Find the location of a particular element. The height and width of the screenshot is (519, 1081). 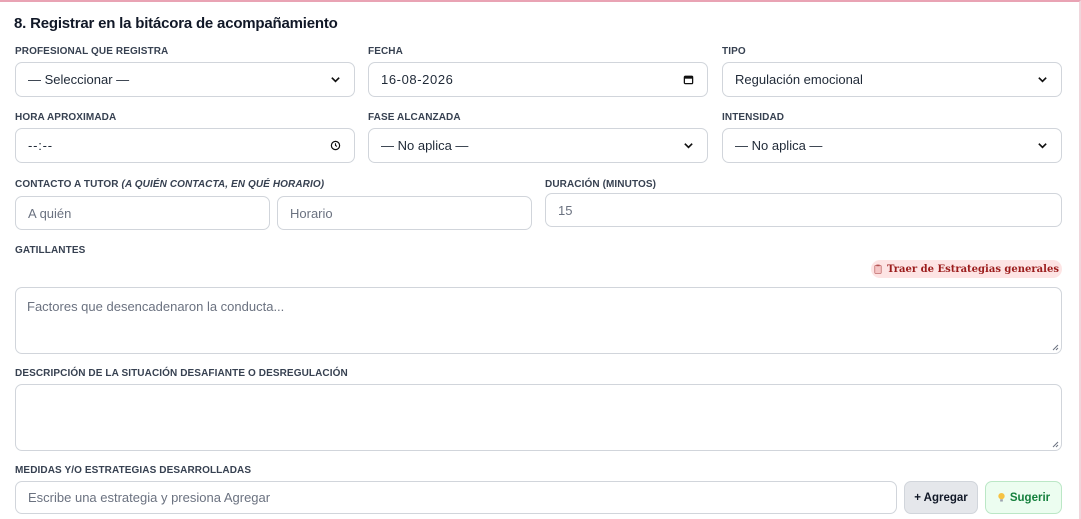

tipo-select: Regulación emocional is located at coordinates (892, 79).